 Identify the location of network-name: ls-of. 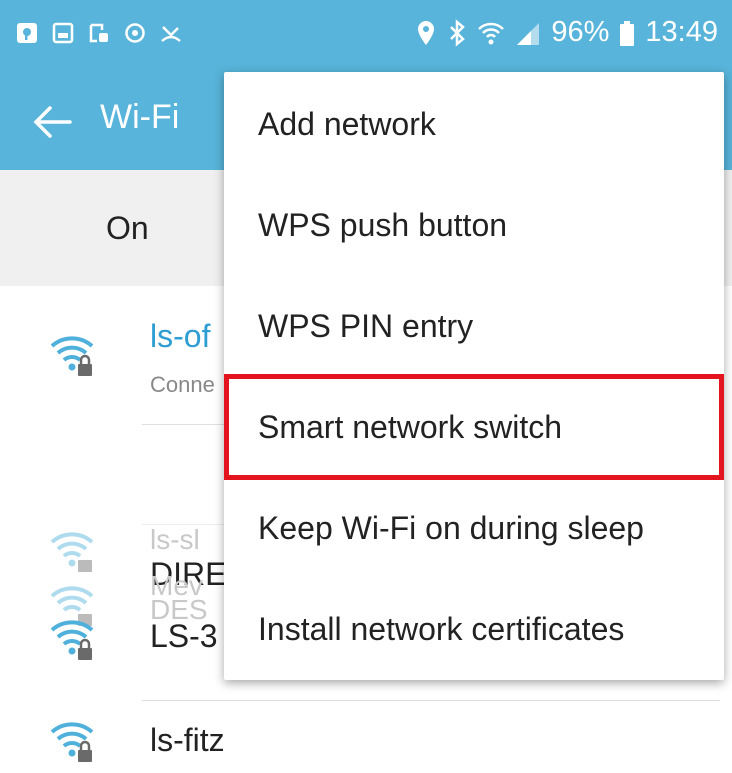
(180, 336).